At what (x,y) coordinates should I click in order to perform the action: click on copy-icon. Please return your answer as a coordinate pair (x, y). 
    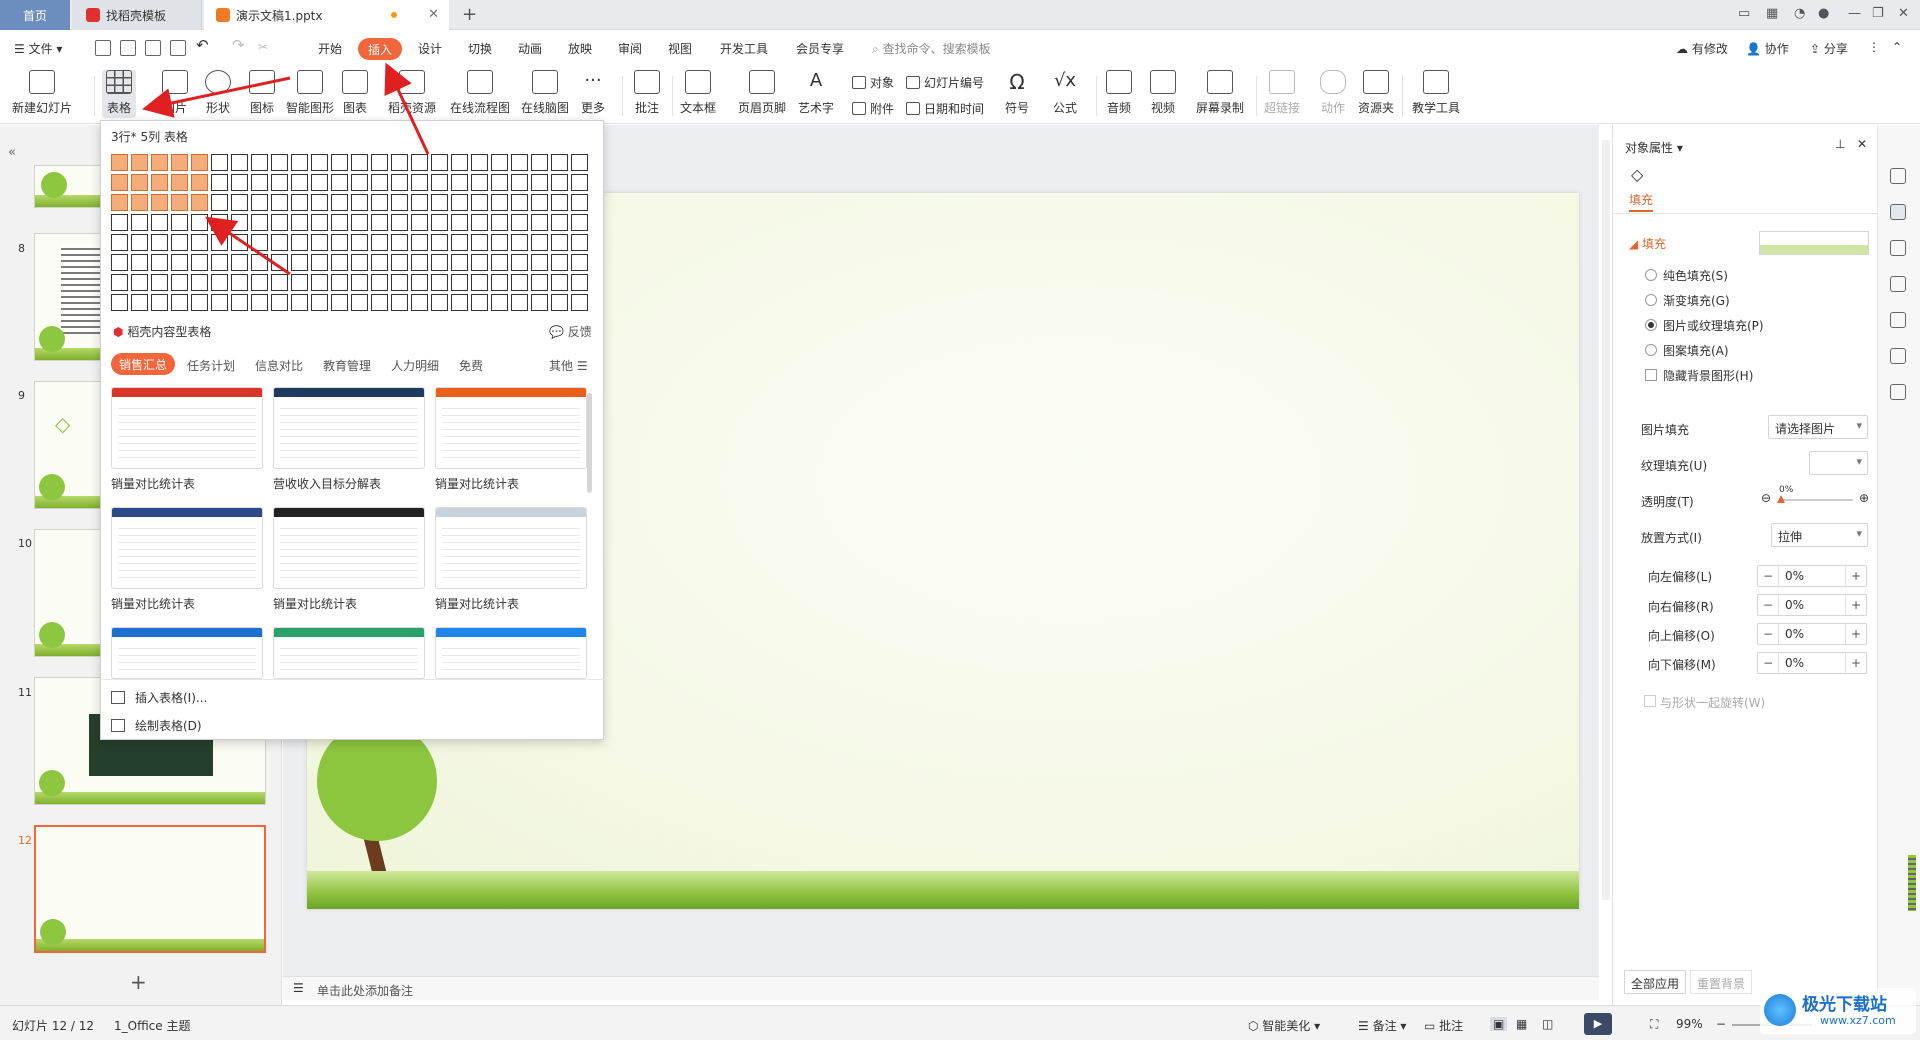
    Looking at the image, I should click on (1898, 284).